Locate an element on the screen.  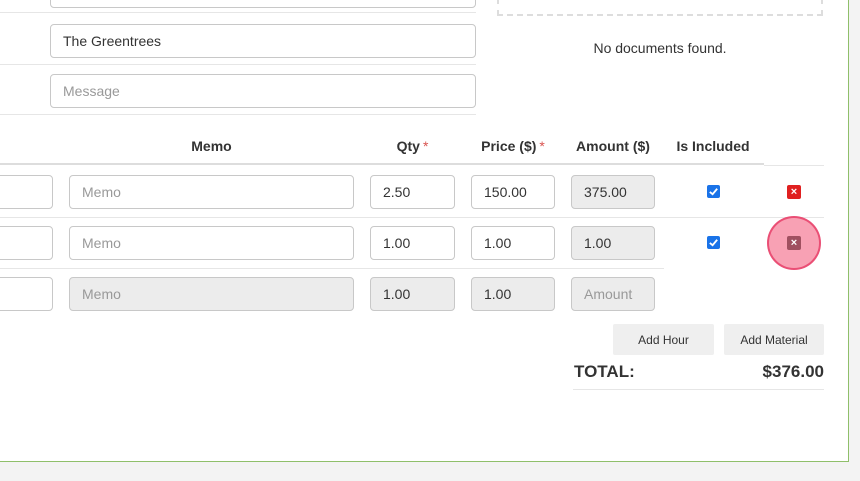
row-3-price-input: 1.00 is located at coordinates (513, 294).